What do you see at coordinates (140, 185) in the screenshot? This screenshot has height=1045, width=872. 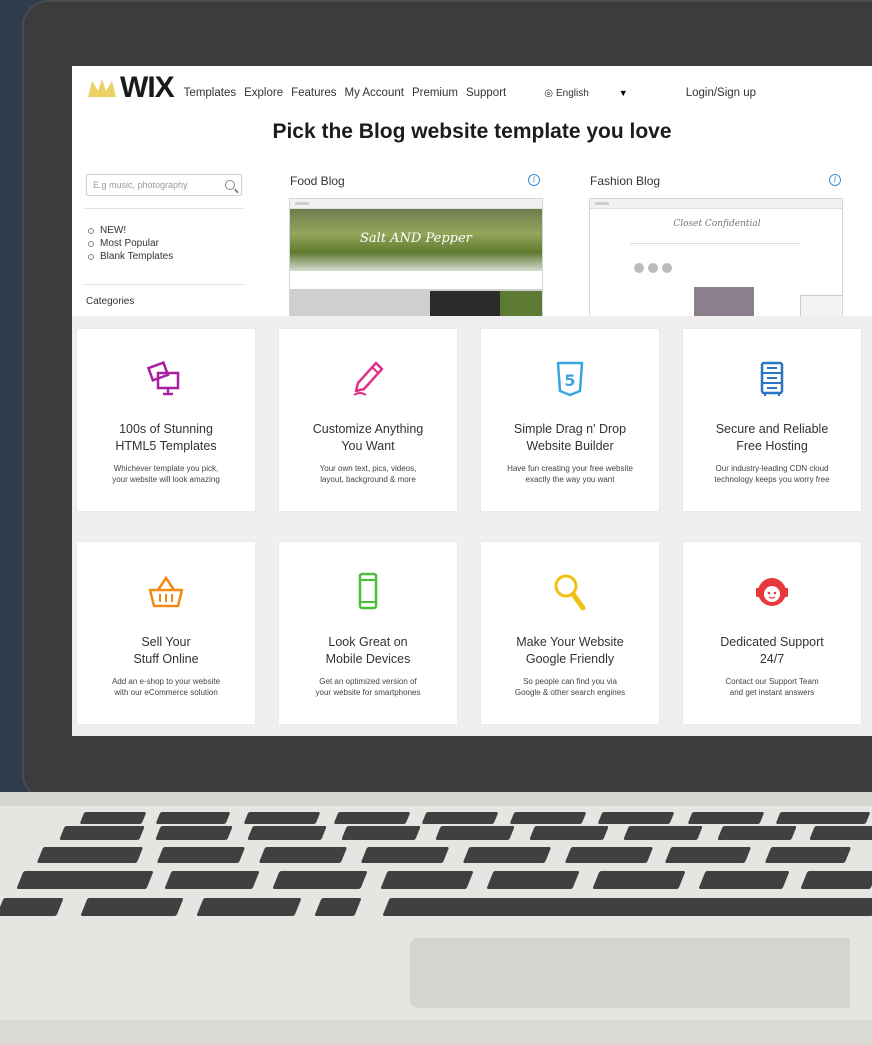 I see `search-placeholder: E.g music, photography` at bounding box center [140, 185].